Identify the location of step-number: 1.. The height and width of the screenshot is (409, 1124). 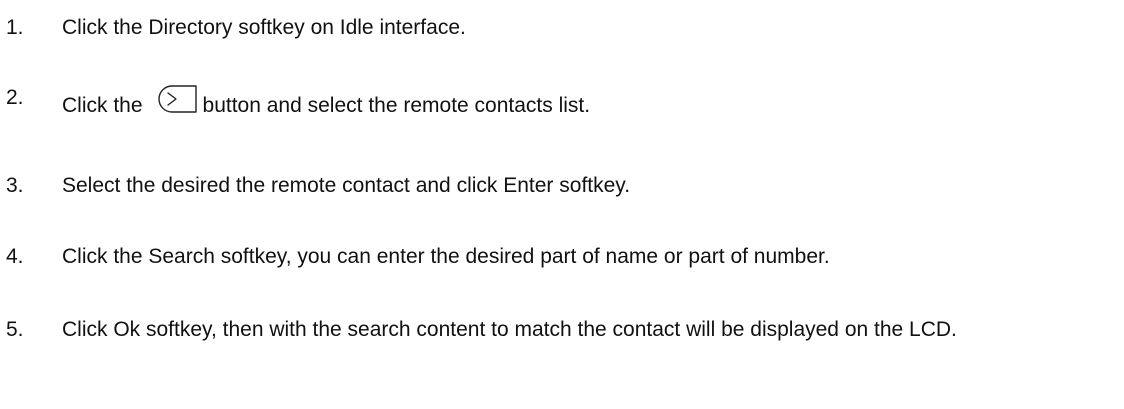
(15, 27).